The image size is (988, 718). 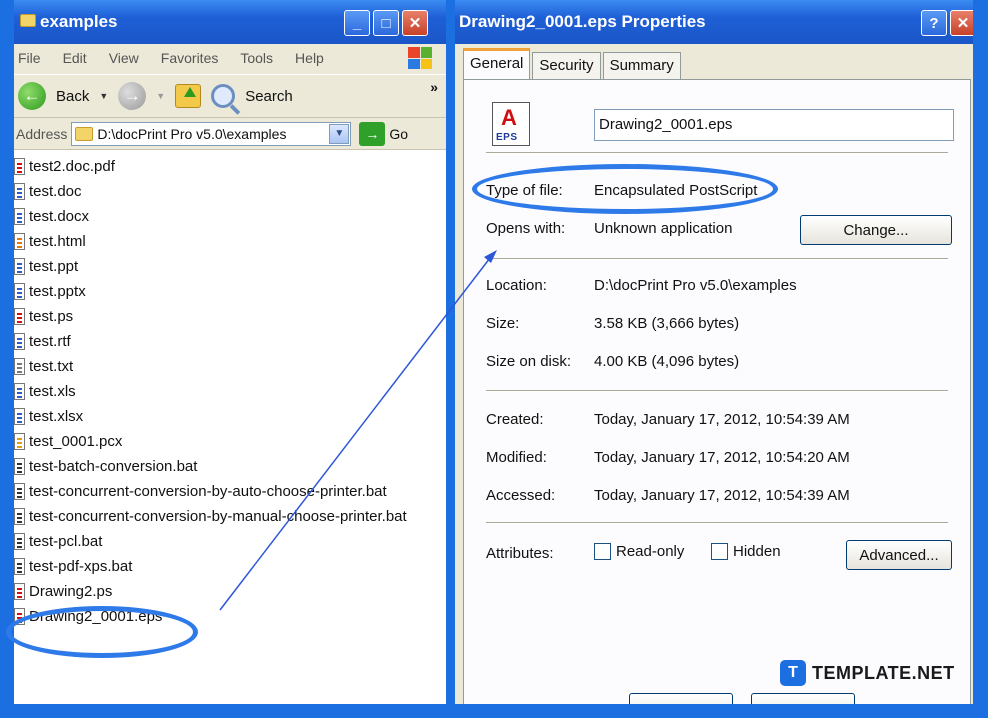 I want to click on rtf-file-icon, so click(x=19, y=341).